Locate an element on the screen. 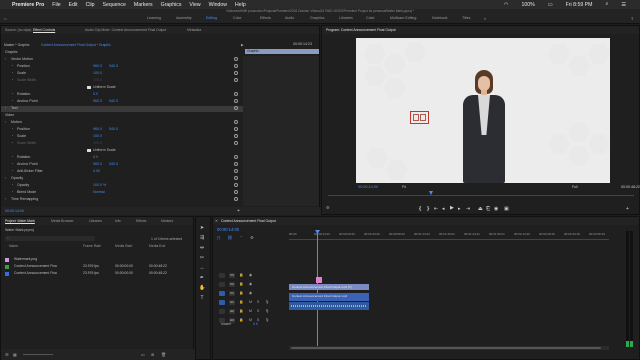 This screenshot has height=360, width=640. project-row: Watermark.png is located at coordinates (97, 260).